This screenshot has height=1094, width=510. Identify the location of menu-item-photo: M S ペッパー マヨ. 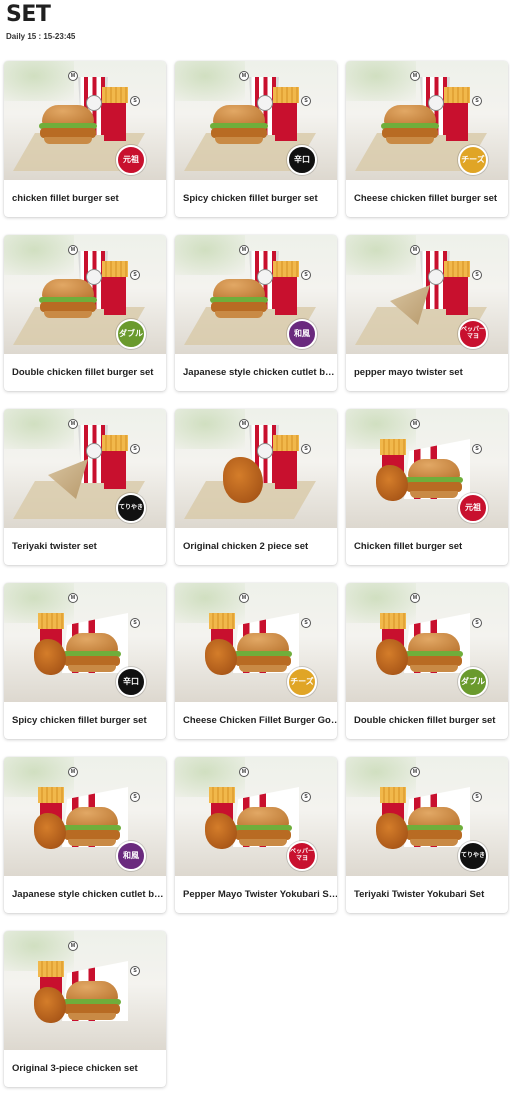
(256, 816).